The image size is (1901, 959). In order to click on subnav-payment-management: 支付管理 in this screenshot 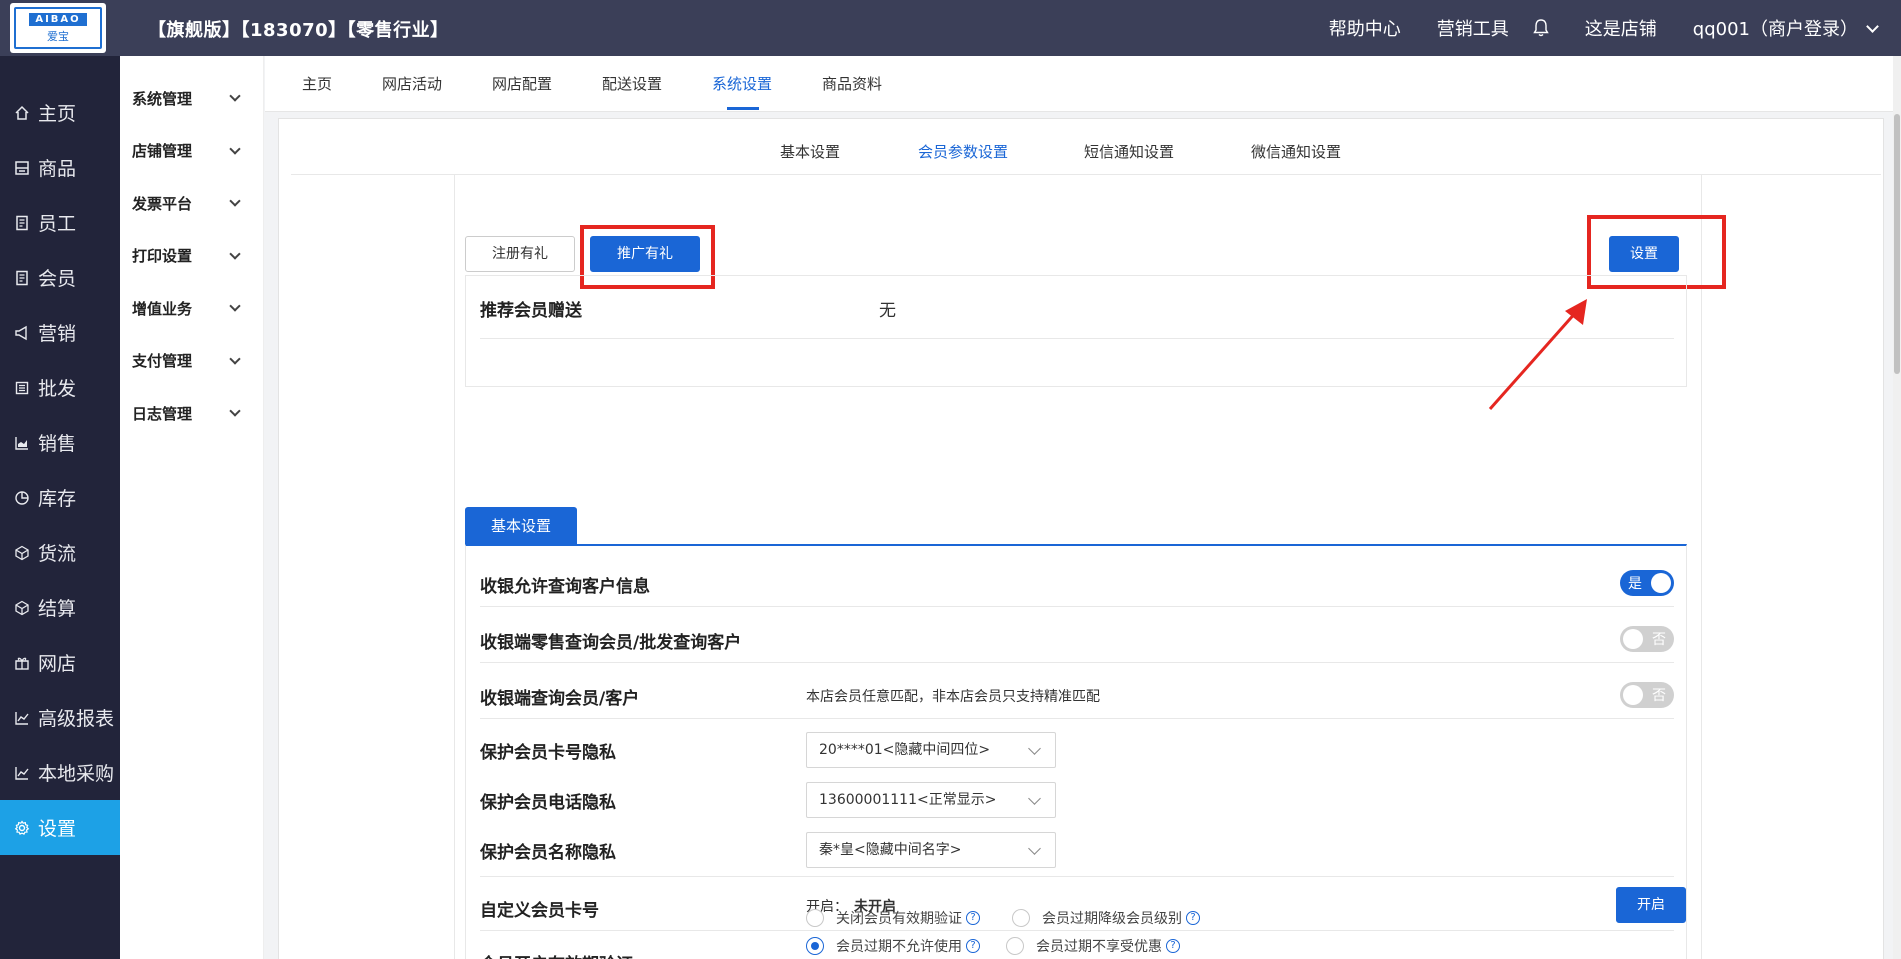, I will do `click(191, 361)`.